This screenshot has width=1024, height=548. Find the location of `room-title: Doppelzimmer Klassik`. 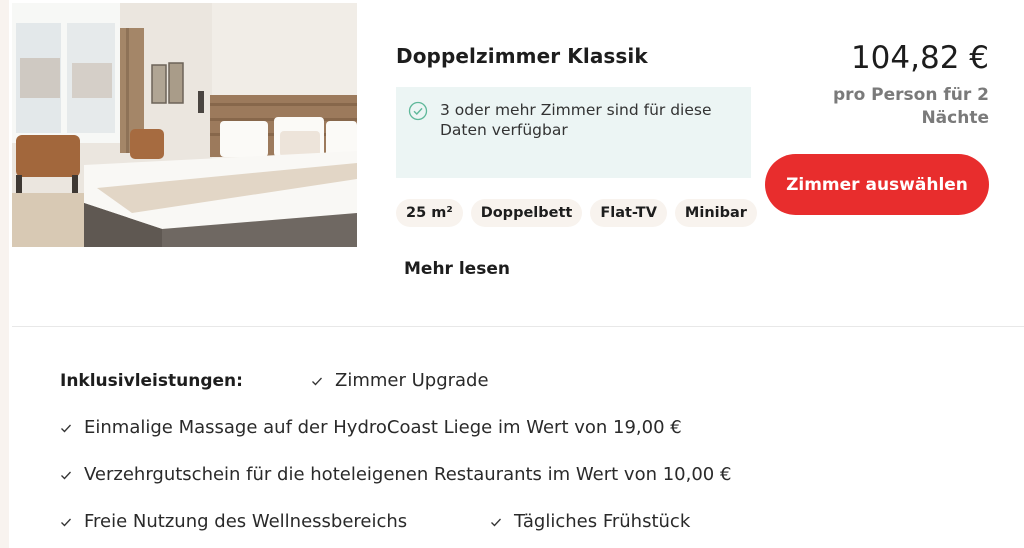

room-title: Doppelzimmer Klassik is located at coordinates (522, 56).